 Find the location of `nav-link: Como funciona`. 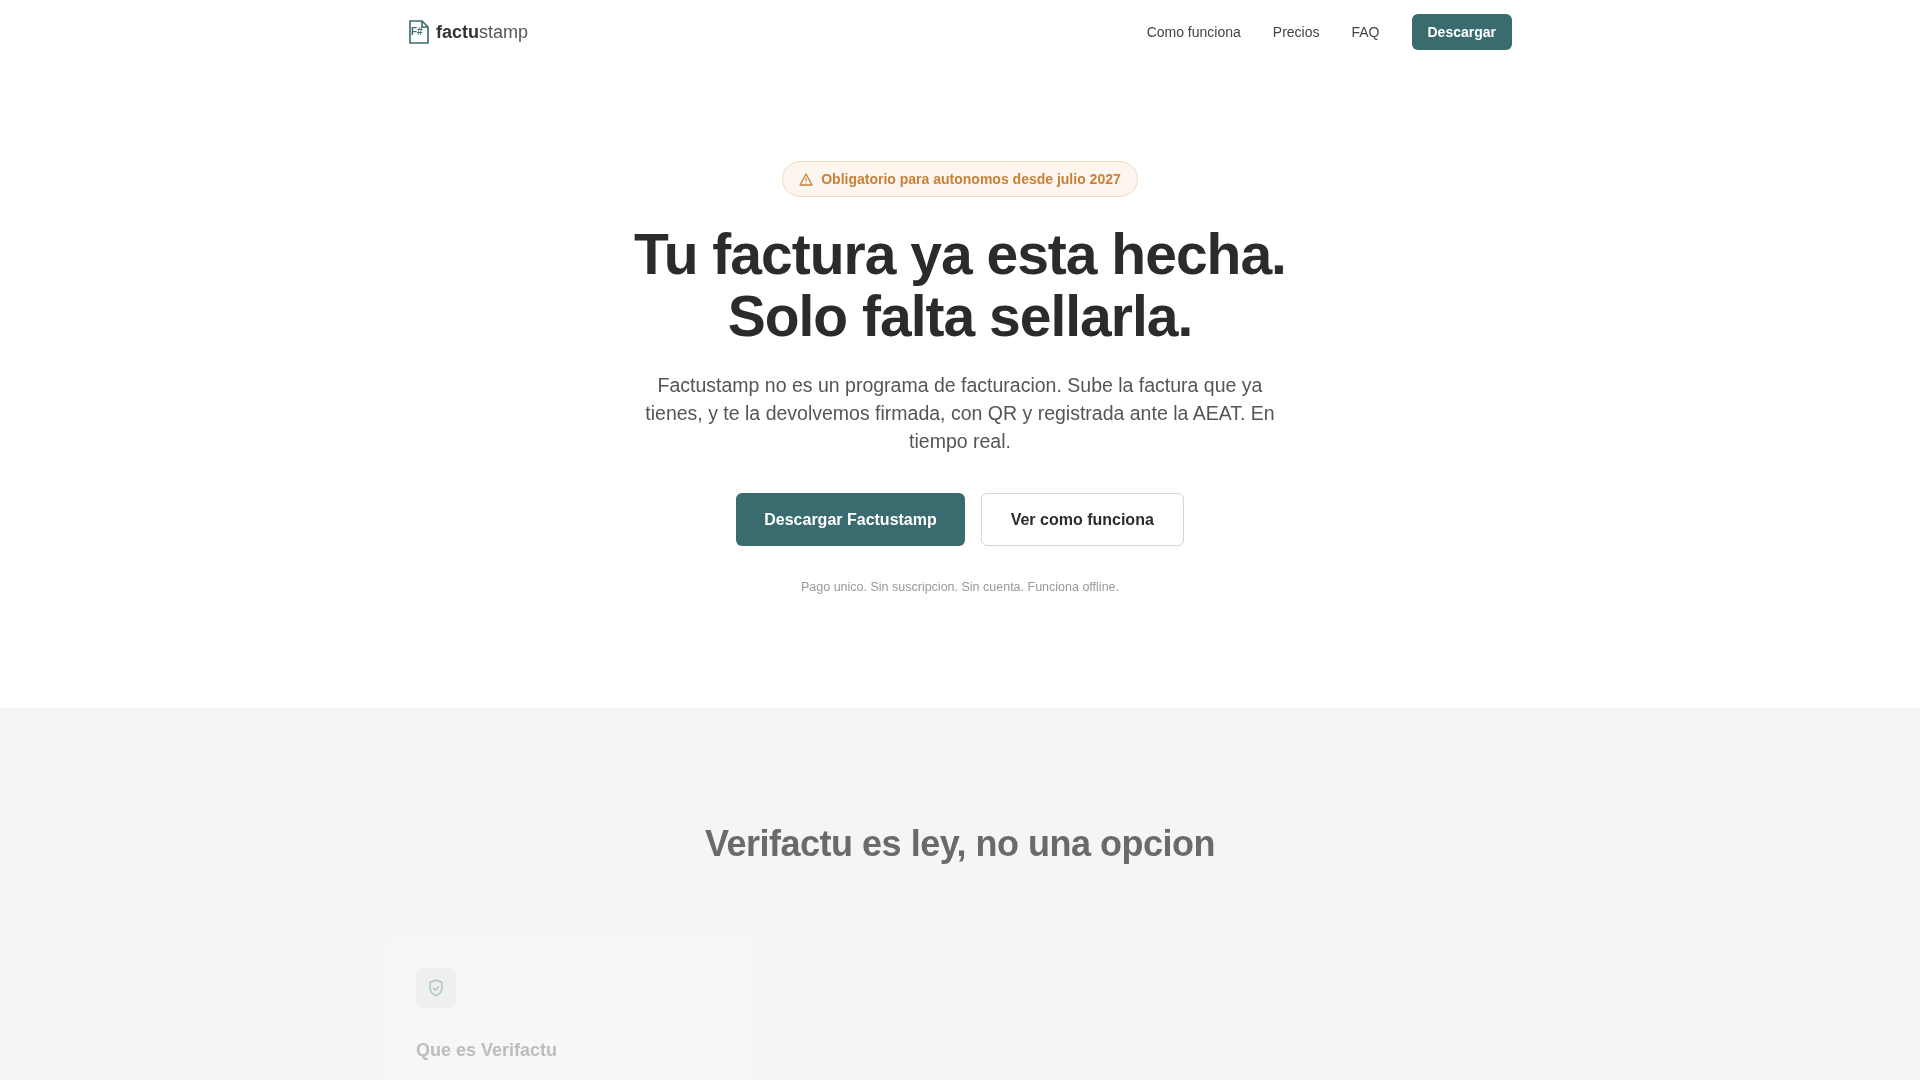

nav-link: Como funciona is located at coordinates (1193, 32).